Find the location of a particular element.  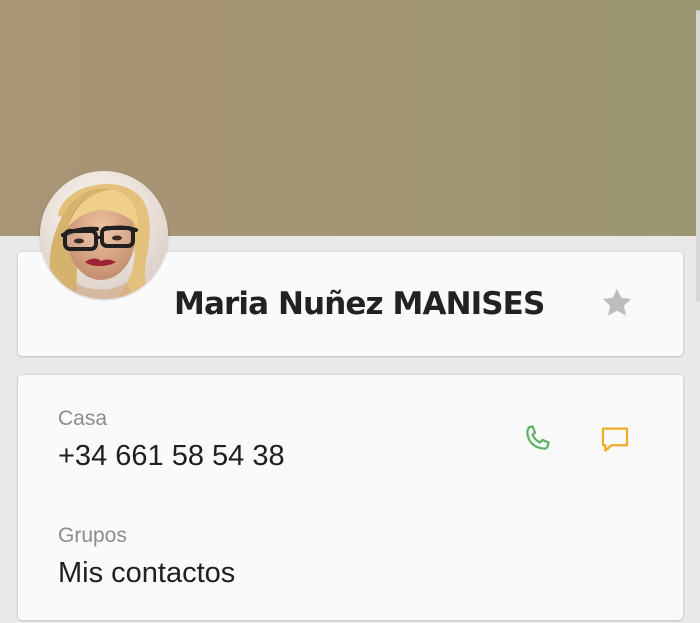

groups-label: Grupos is located at coordinates (92, 535).